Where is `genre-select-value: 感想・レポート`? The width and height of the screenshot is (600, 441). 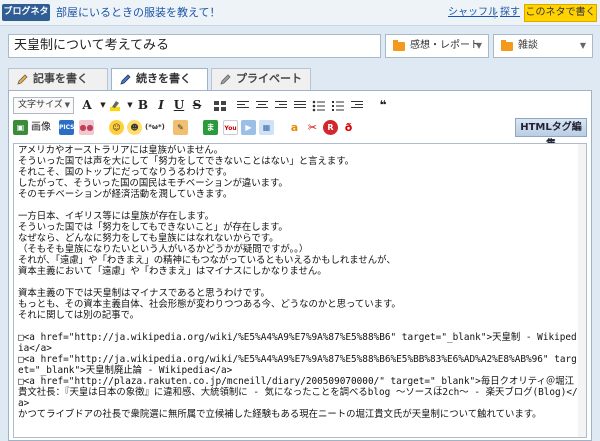
genre-select-value: 感想・レポート is located at coordinates (445, 45).